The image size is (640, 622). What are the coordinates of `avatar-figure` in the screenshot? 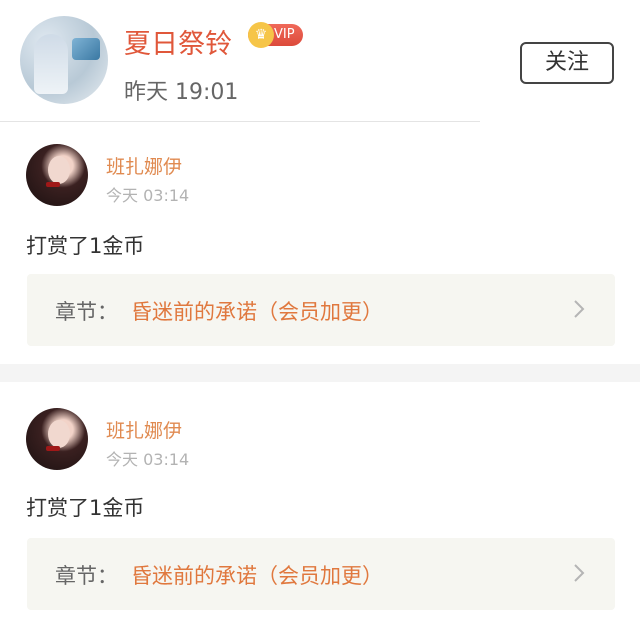 It's located at (51, 64).